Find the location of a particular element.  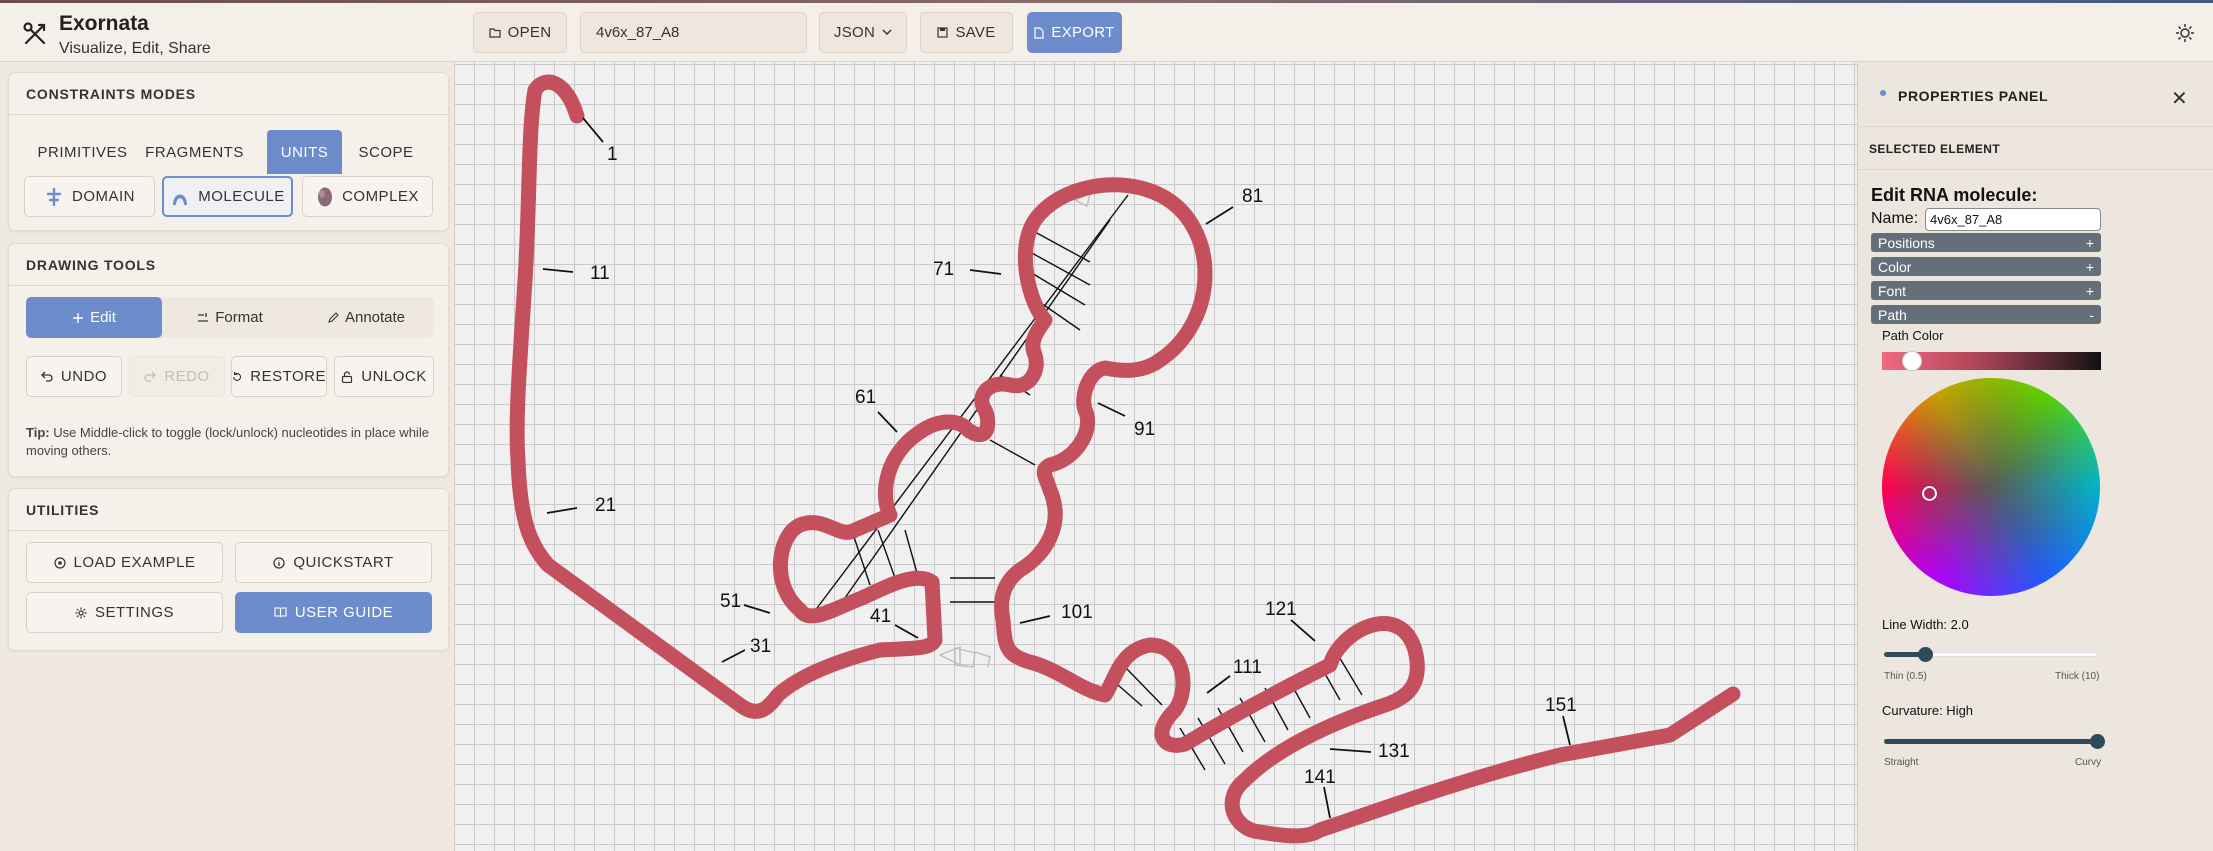

position-label: 141 is located at coordinates (1320, 777).